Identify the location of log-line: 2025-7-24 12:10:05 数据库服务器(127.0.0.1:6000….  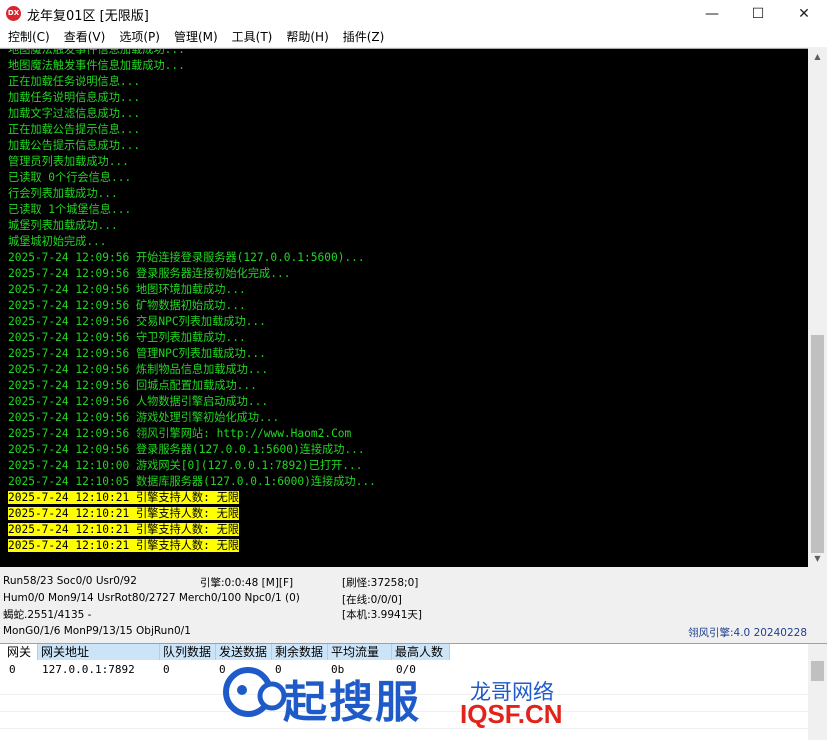
(192, 481).